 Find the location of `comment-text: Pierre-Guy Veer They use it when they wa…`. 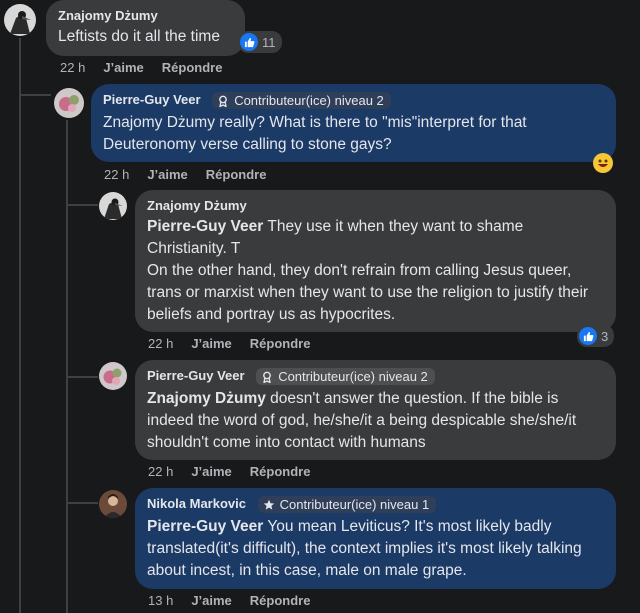

comment-text: Pierre-Guy Veer They use it when they wa… is located at coordinates (375, 271).